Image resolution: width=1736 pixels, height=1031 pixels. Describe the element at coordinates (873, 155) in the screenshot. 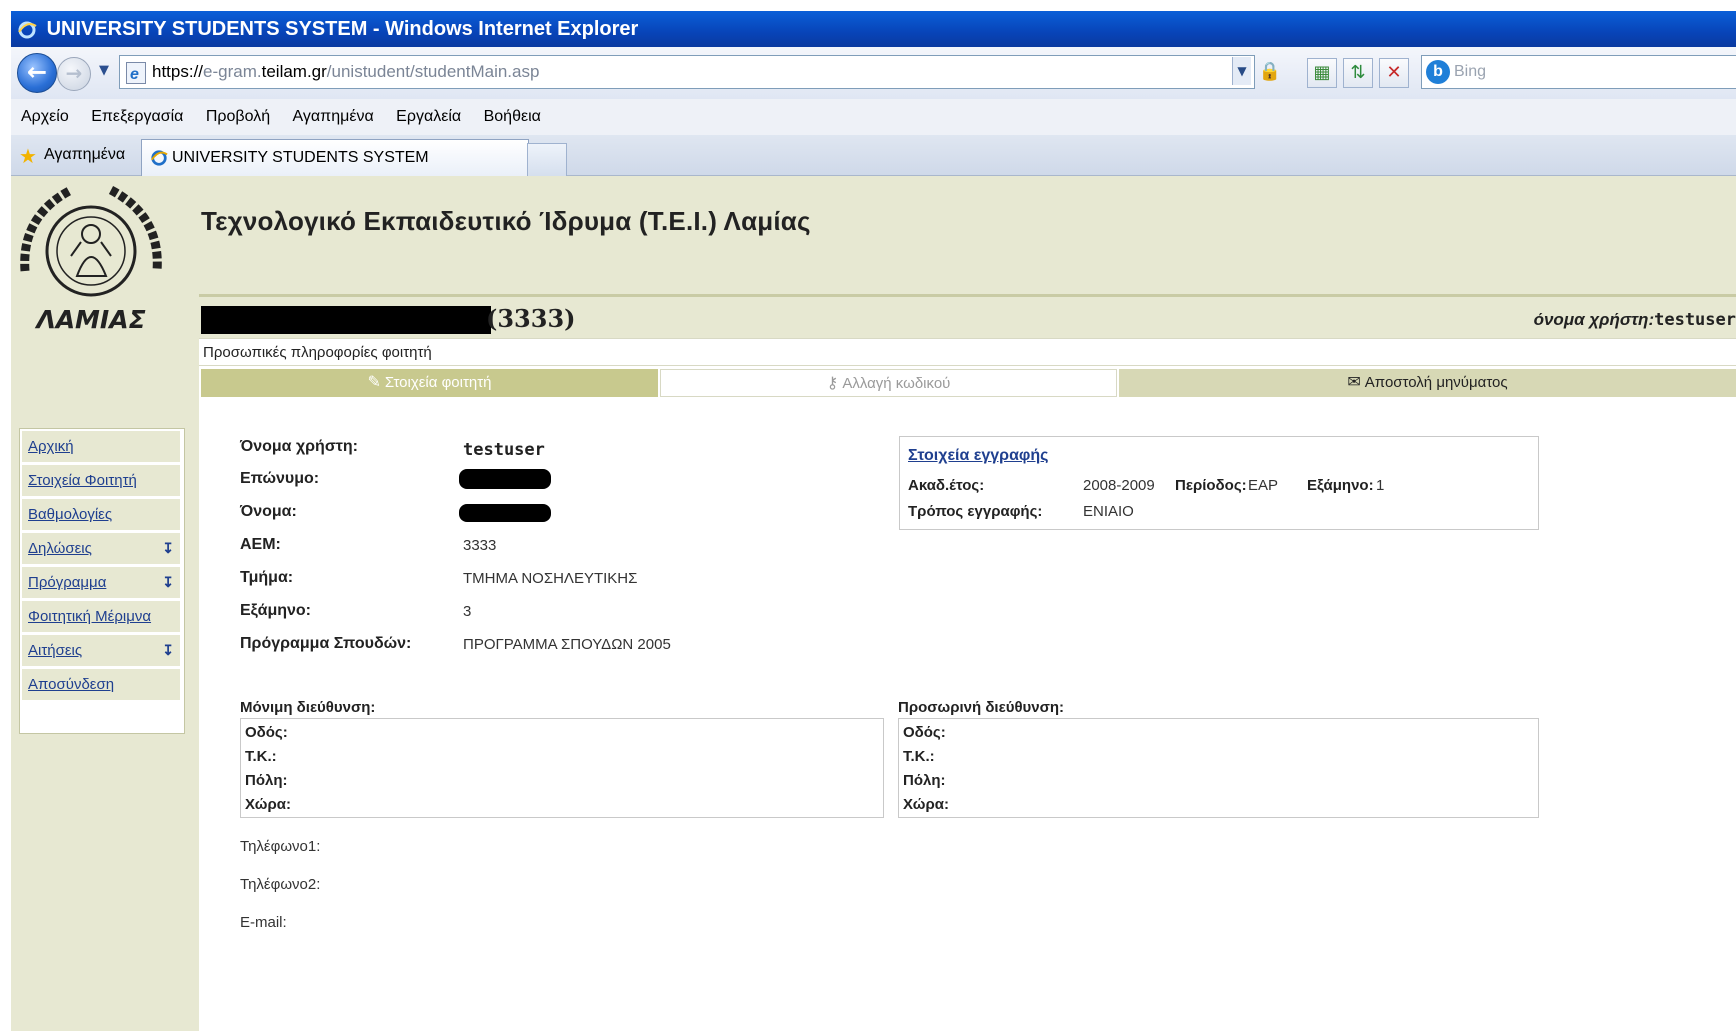

I see `favorites-bar: ★ Αγαπημένα UNIVERSITY STUDENTS SYSTEM` at that location.